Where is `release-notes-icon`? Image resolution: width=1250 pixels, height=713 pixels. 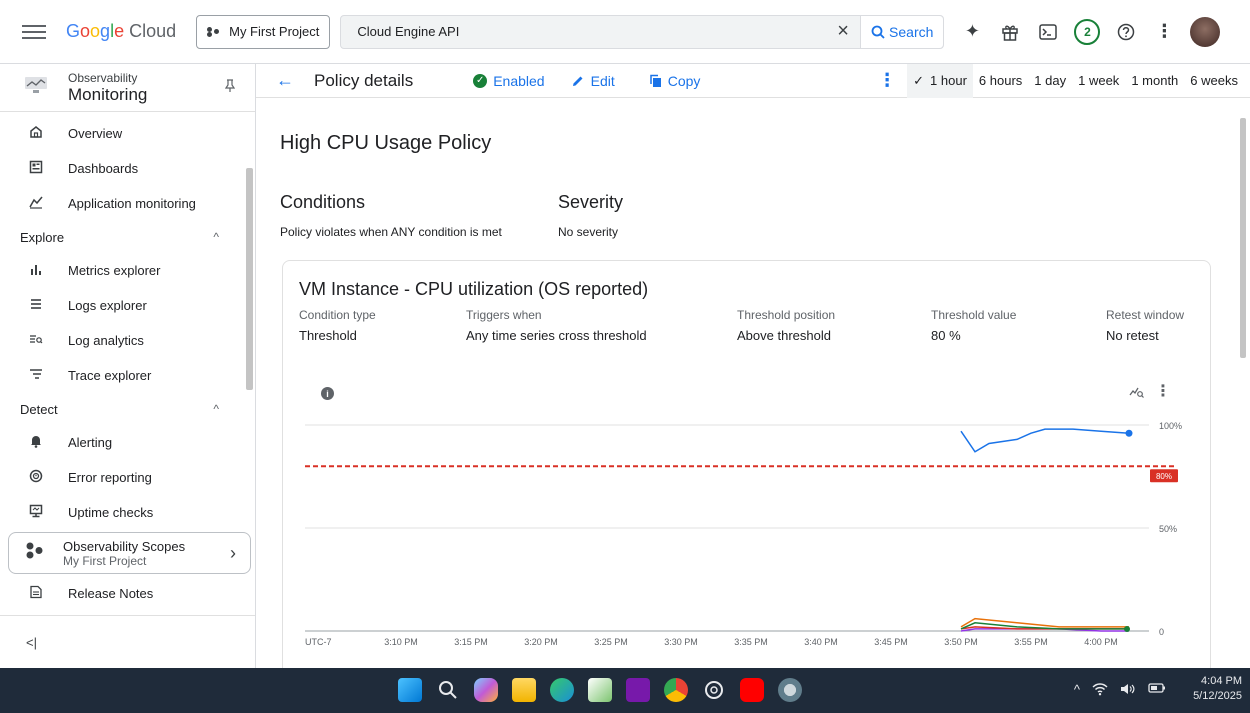
release-notes-icon is located at coordinates (36, 593).